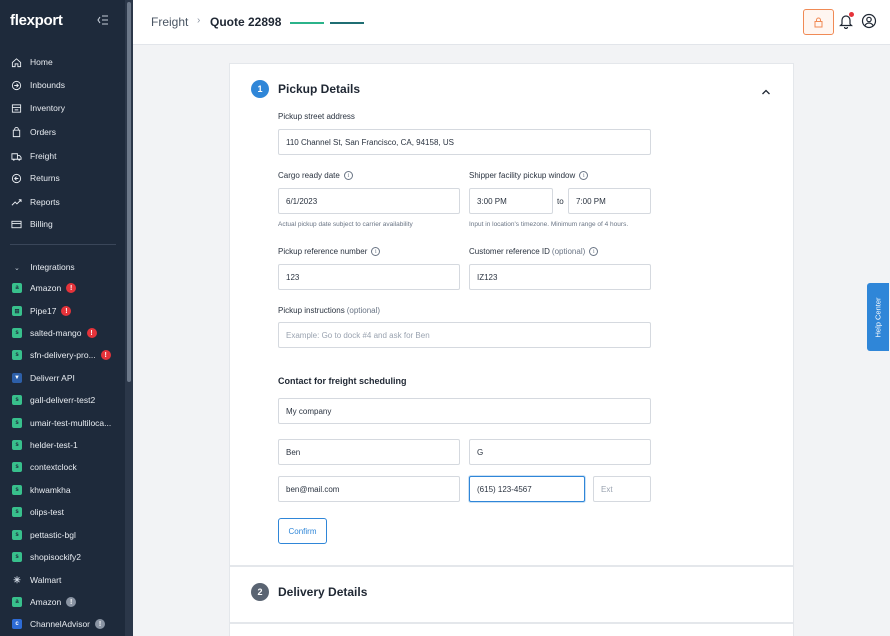 The height and width of the screenshot is (636, 890). I want to click on integration-item: s contextclock, so click(44, 467).